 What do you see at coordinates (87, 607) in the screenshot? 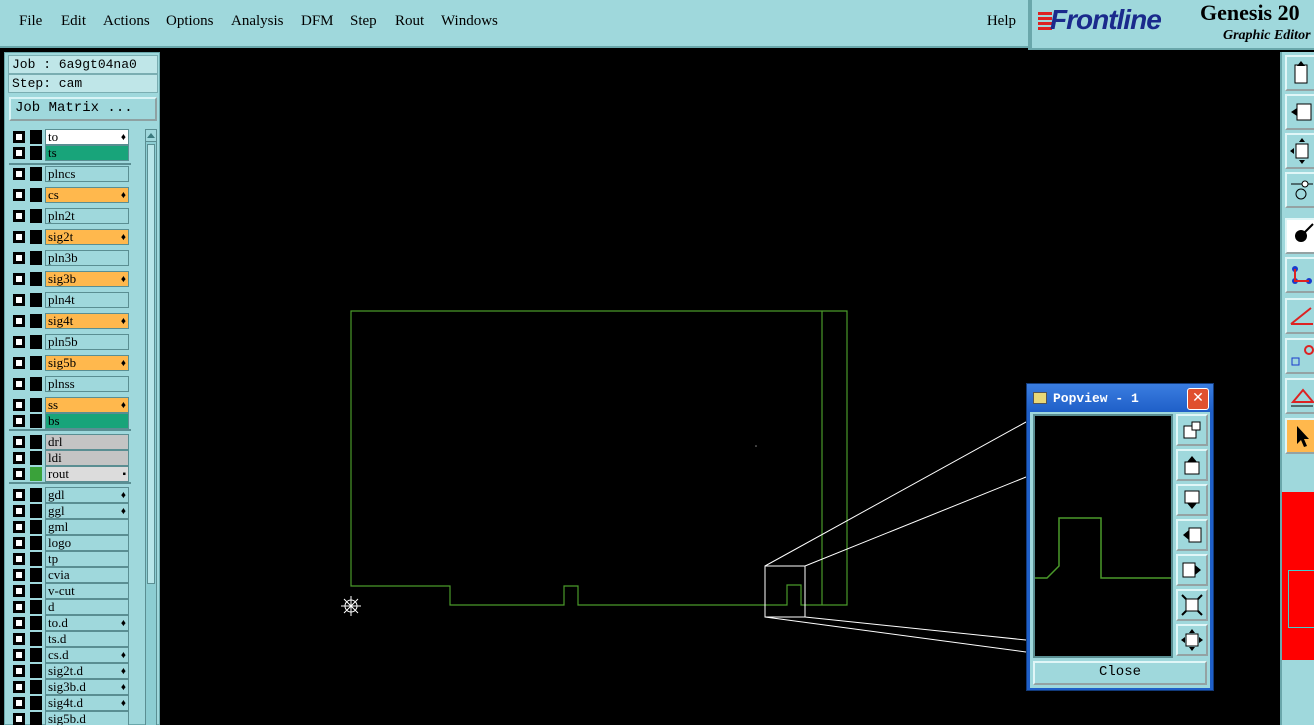
I see `layer-name: d` at bounding box center [87, 607].